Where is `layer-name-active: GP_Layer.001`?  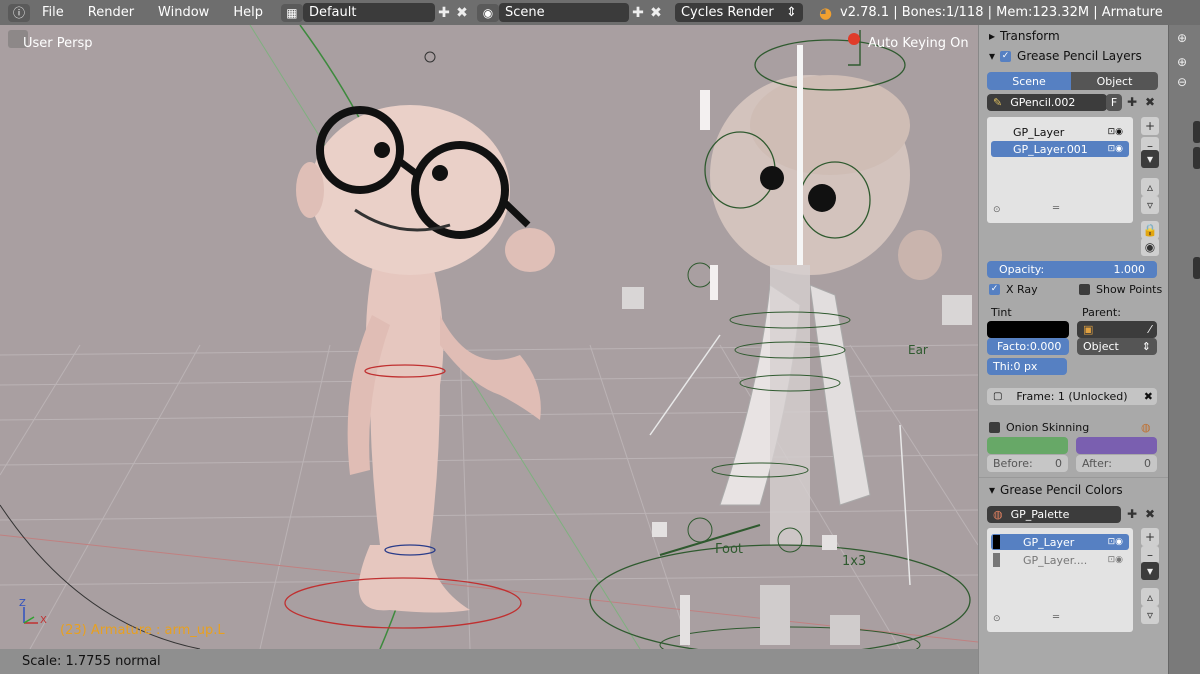 layer-name-active: GP_Layer.001 is located at coordinates (1050, 149).